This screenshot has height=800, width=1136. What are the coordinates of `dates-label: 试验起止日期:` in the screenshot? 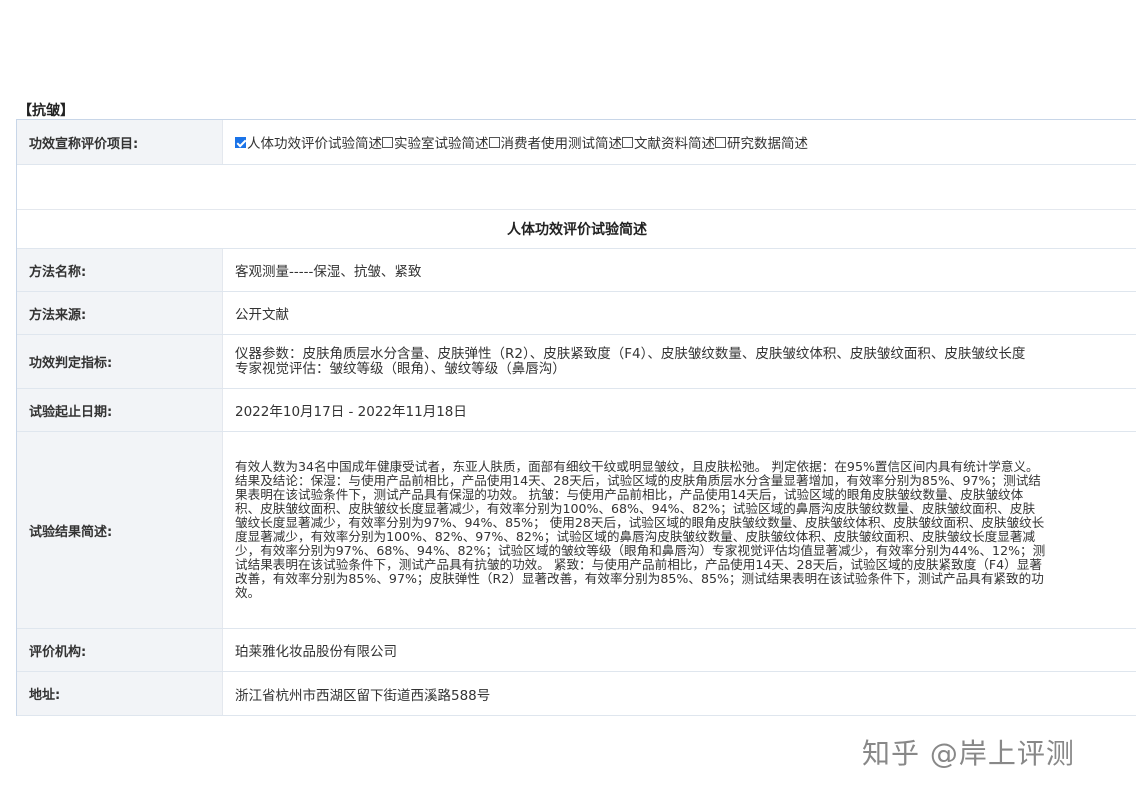 It's located at (120, 410).